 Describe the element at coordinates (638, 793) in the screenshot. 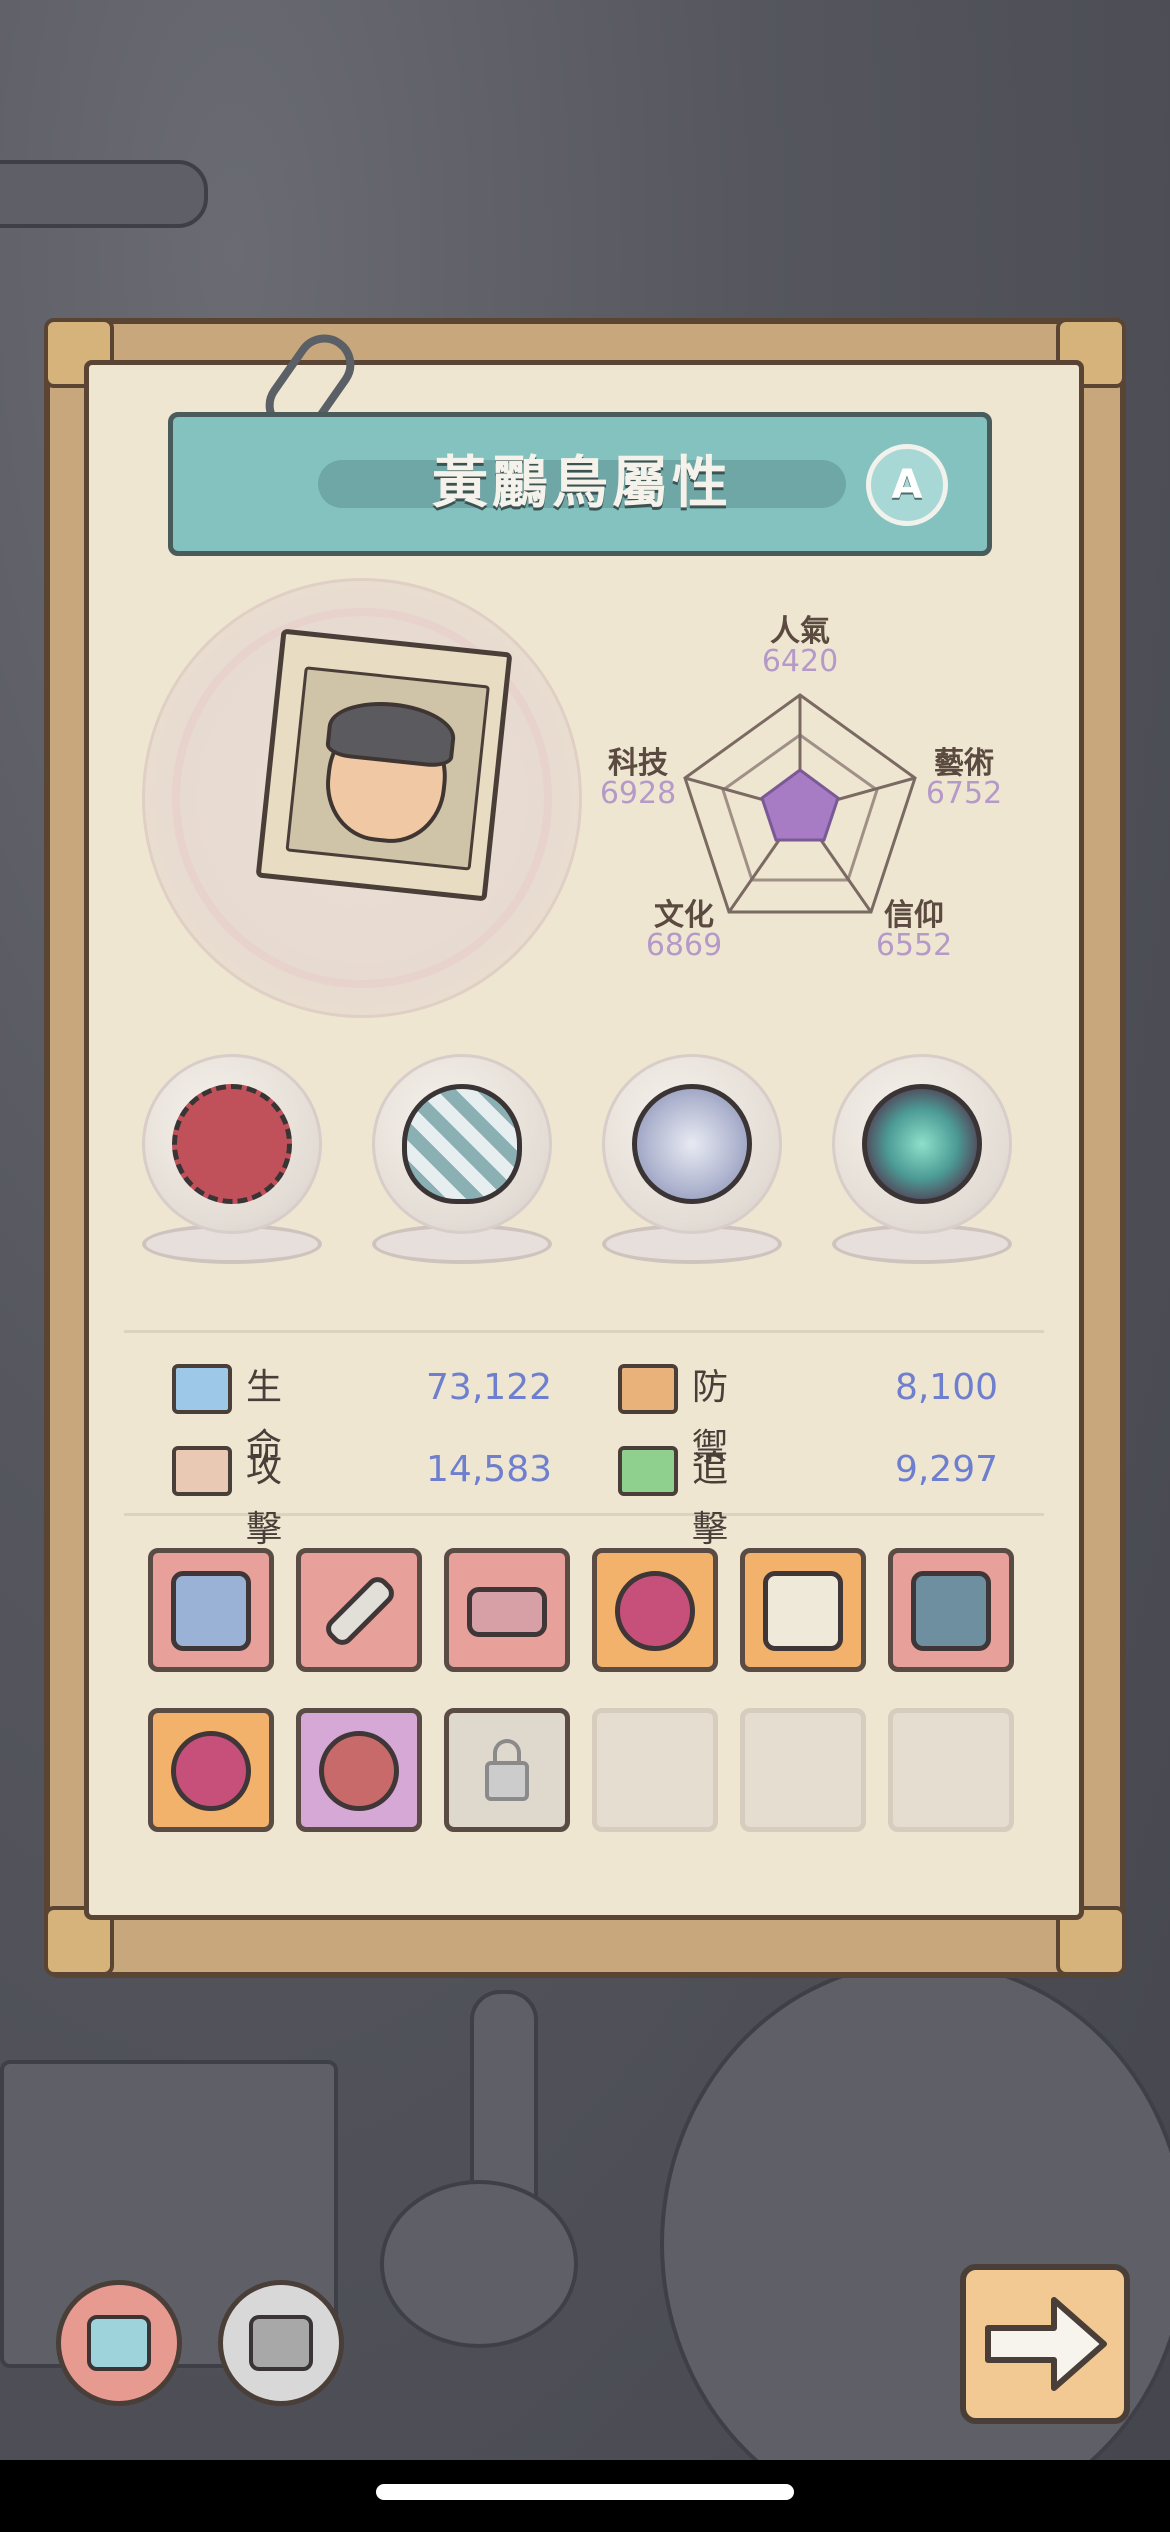

I see `radar-value-tech: 6928` at that location.